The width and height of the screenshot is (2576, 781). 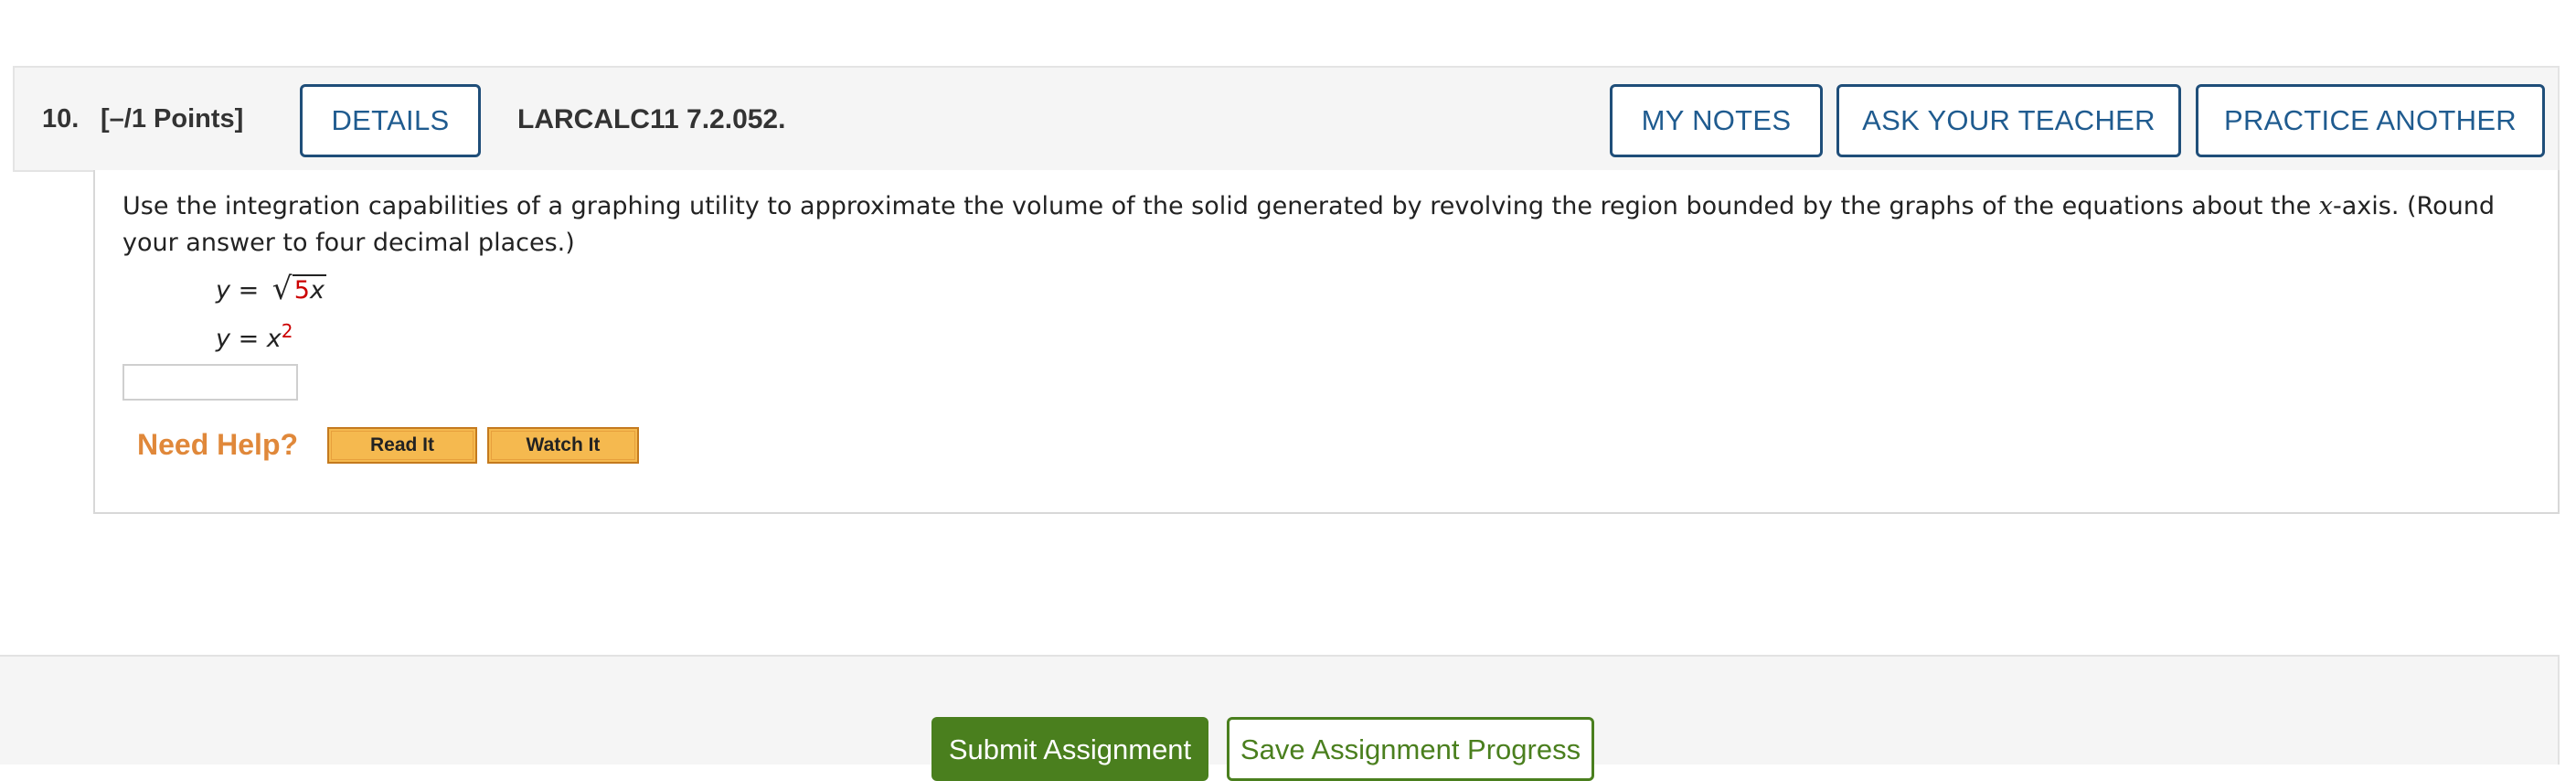 What do you see at coordinates (61, 119) in the screenshot?
I see `question-number: 10.` at bounding box center [61, 119].